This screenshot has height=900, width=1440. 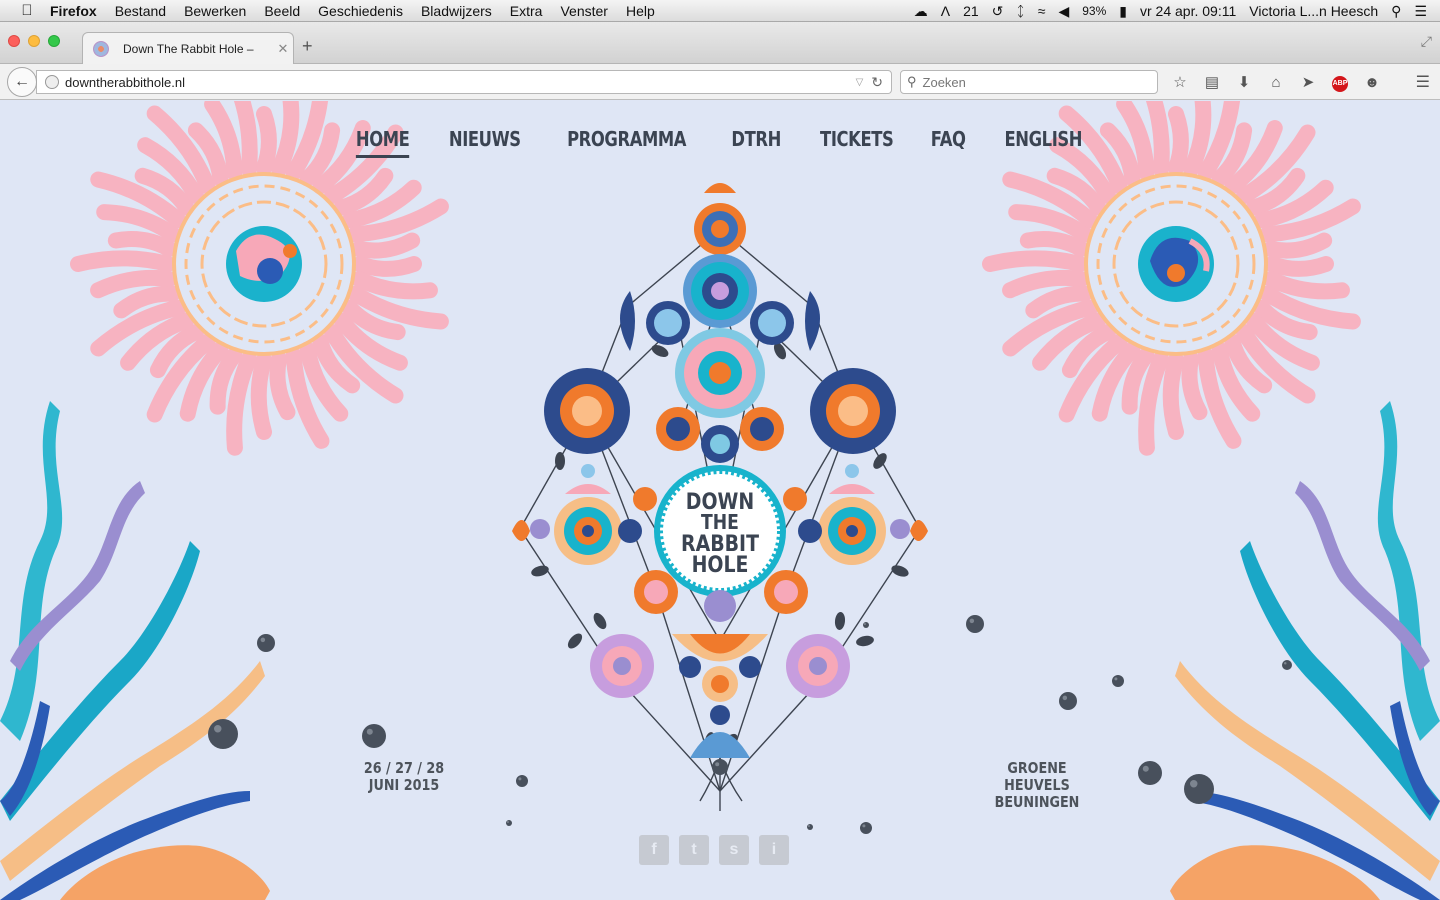 What do you see at coordinates (360, 11) in the screenshot?
I see `menu-geschiedenis: Geschiedenis` at bounding box center [360, 11].